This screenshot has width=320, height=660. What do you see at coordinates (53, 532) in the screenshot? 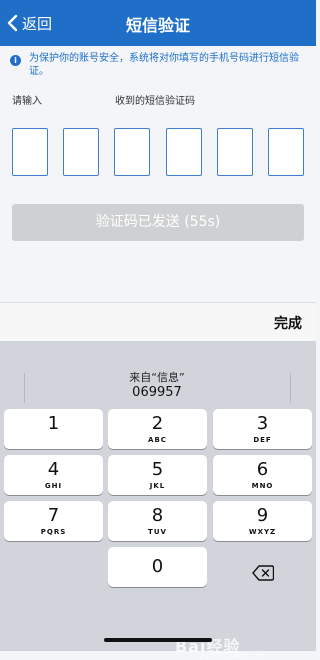
I see `key-letters: PQRS` at bounding box center [53, 532].